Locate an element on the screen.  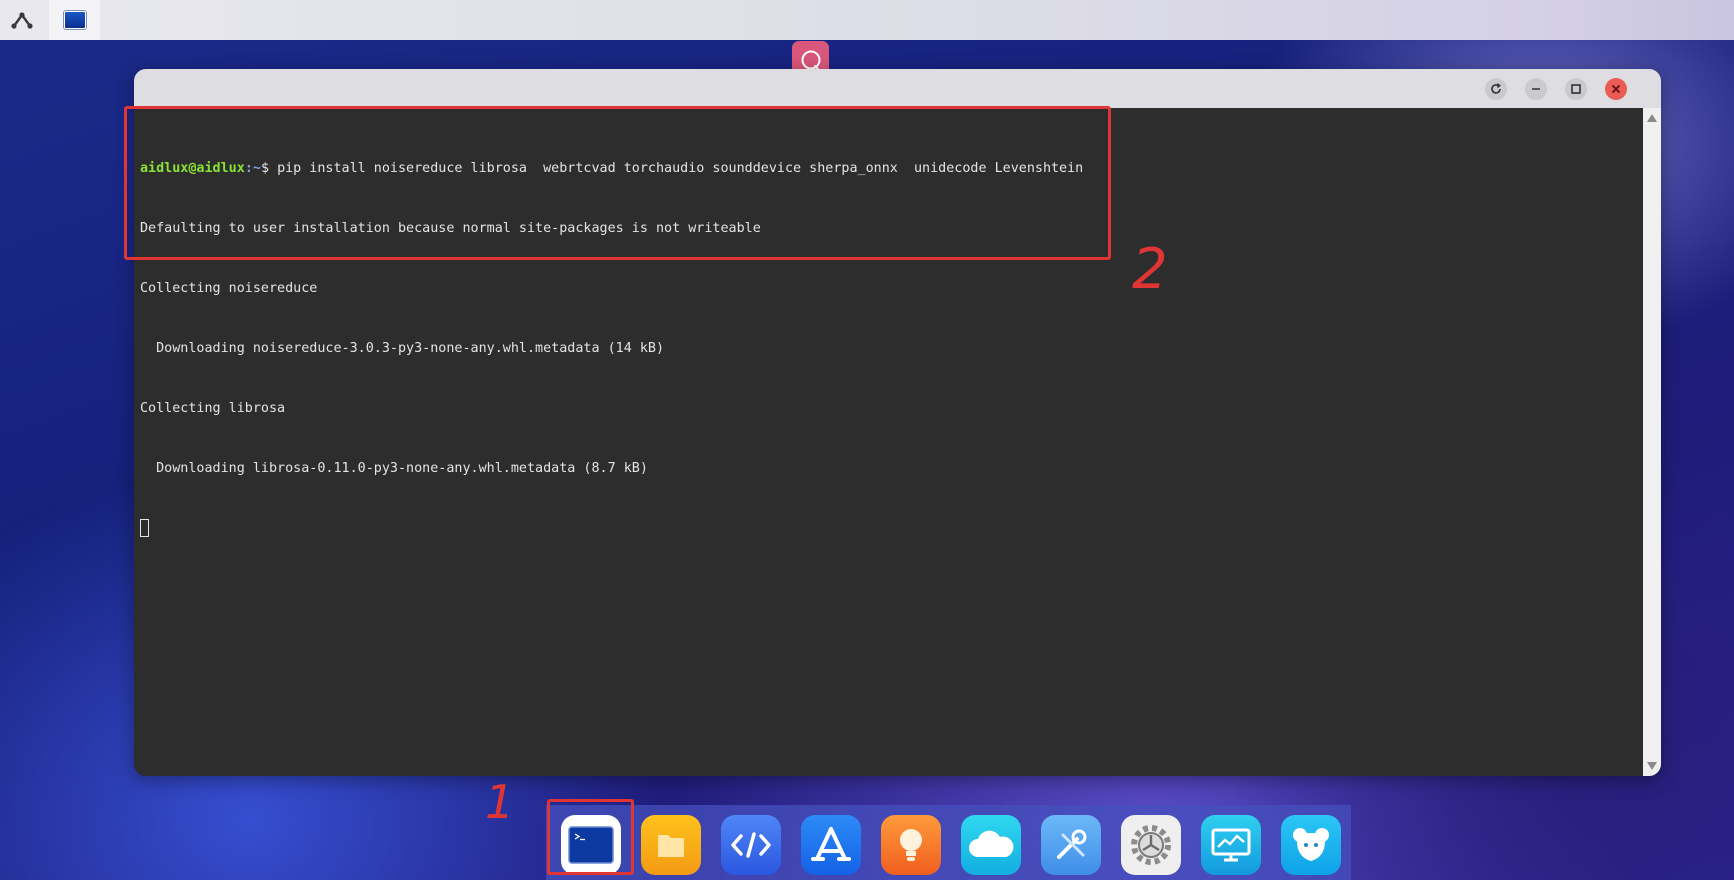
scroll-down-arrow-icon is located at coordinates (1652, 766).